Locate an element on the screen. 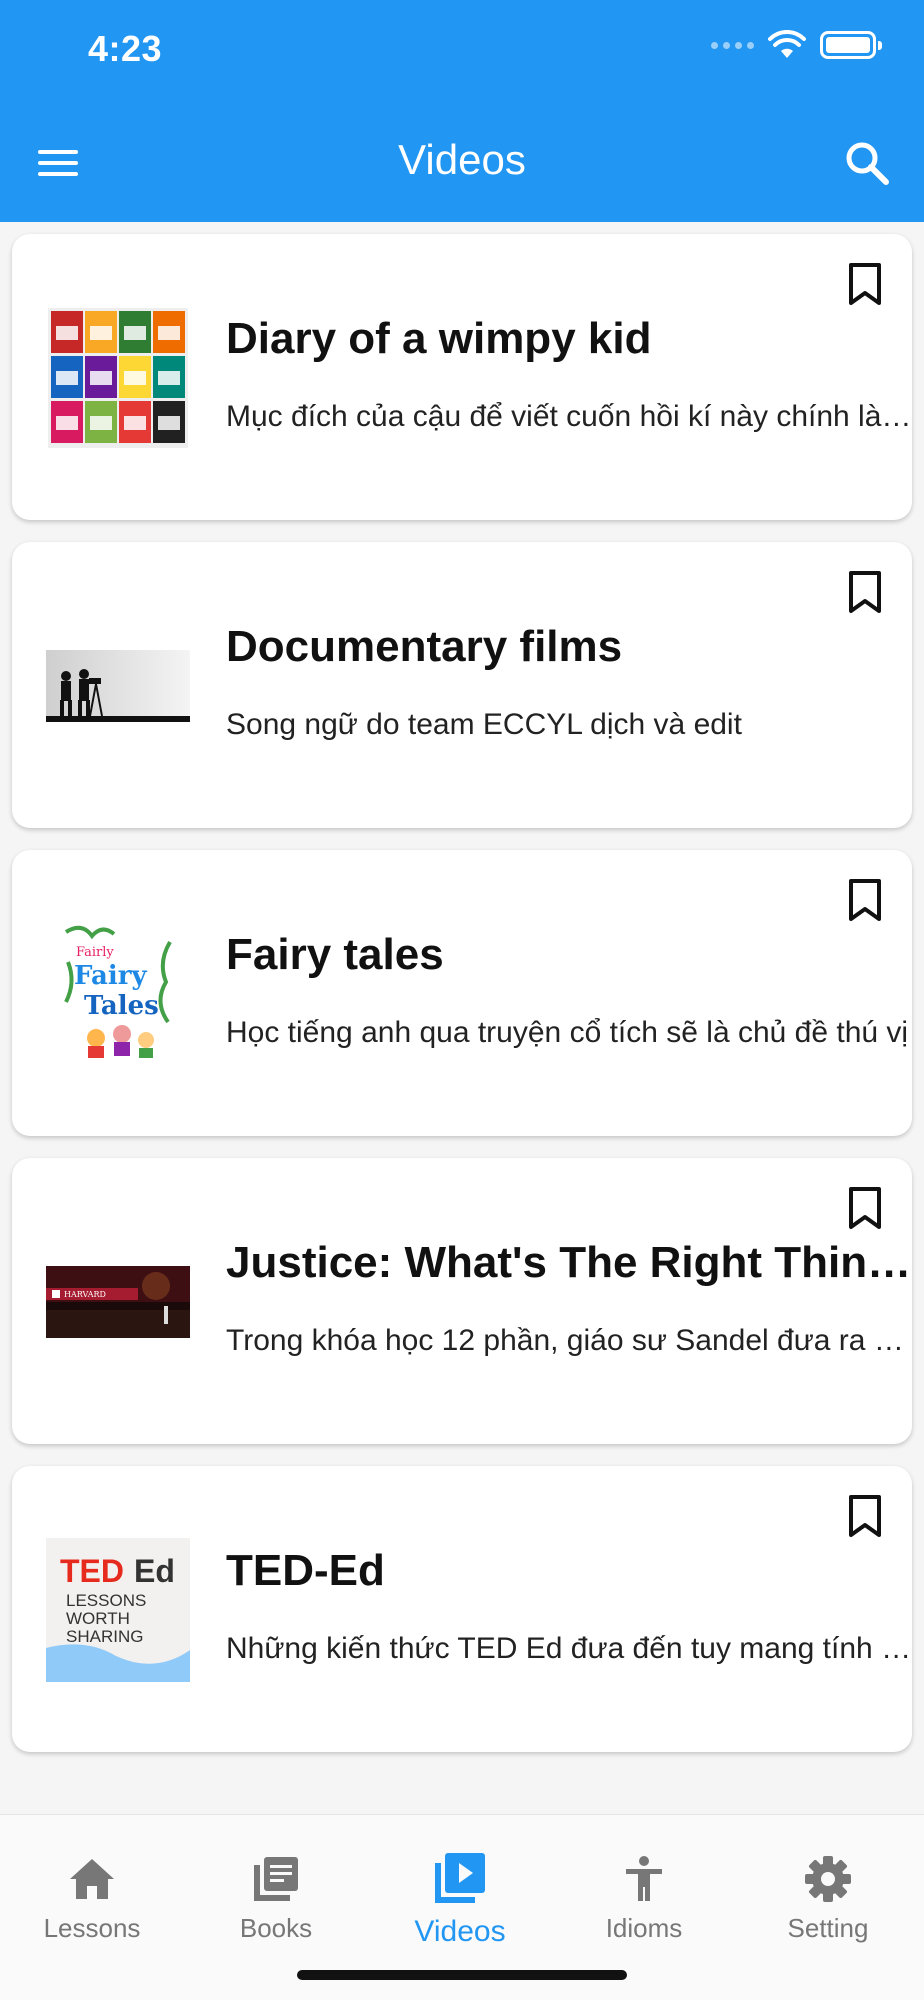 The width and height of the screenshot is (924, 2000). status-time: 4:23 is located at coordinates (125, 48).